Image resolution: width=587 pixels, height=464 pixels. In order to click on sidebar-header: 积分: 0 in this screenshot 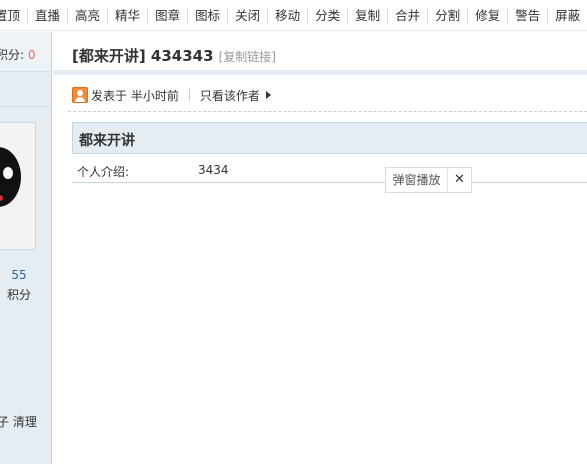, I will do `click(25, 52)`.